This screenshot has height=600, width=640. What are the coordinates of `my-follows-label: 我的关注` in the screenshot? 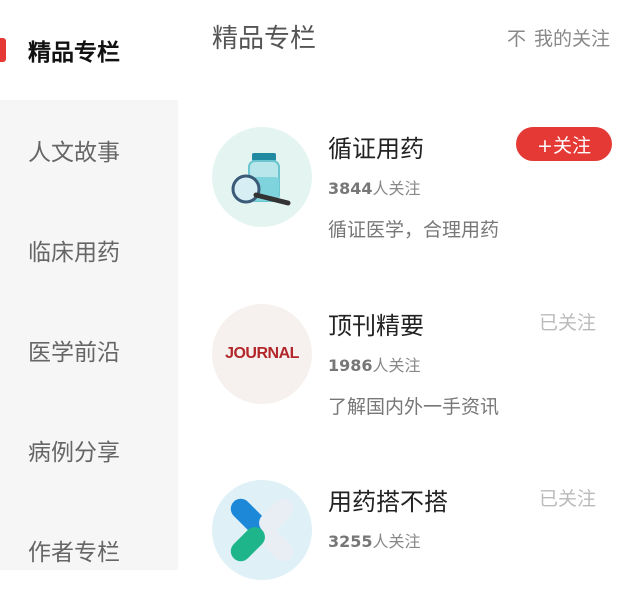 It's located at (571, 39).